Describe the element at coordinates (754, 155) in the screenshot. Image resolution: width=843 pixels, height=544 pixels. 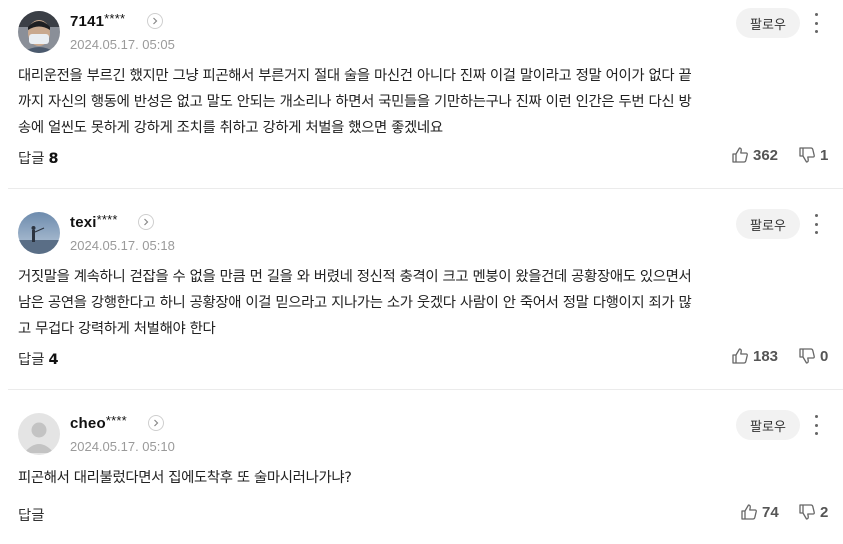
I see `like-button: 362` at that location.